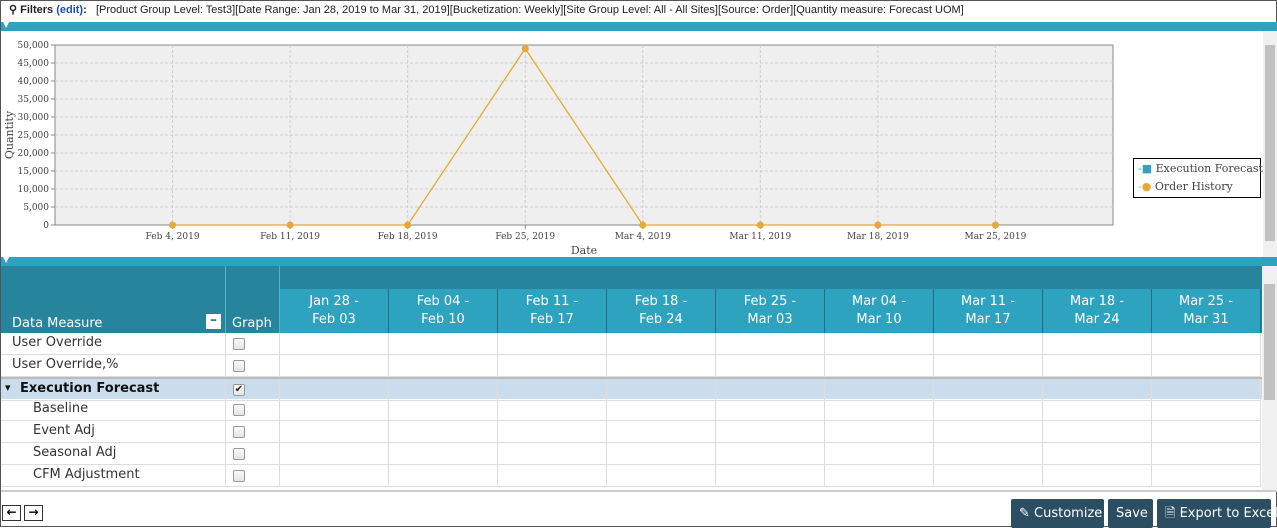 Image resolution: width=1277 pixels, height=528 pixels. Describe the element at coordinates (879, 311) in the screenshot. I see `period-header: Mar 04 - Mar 10` at that location.